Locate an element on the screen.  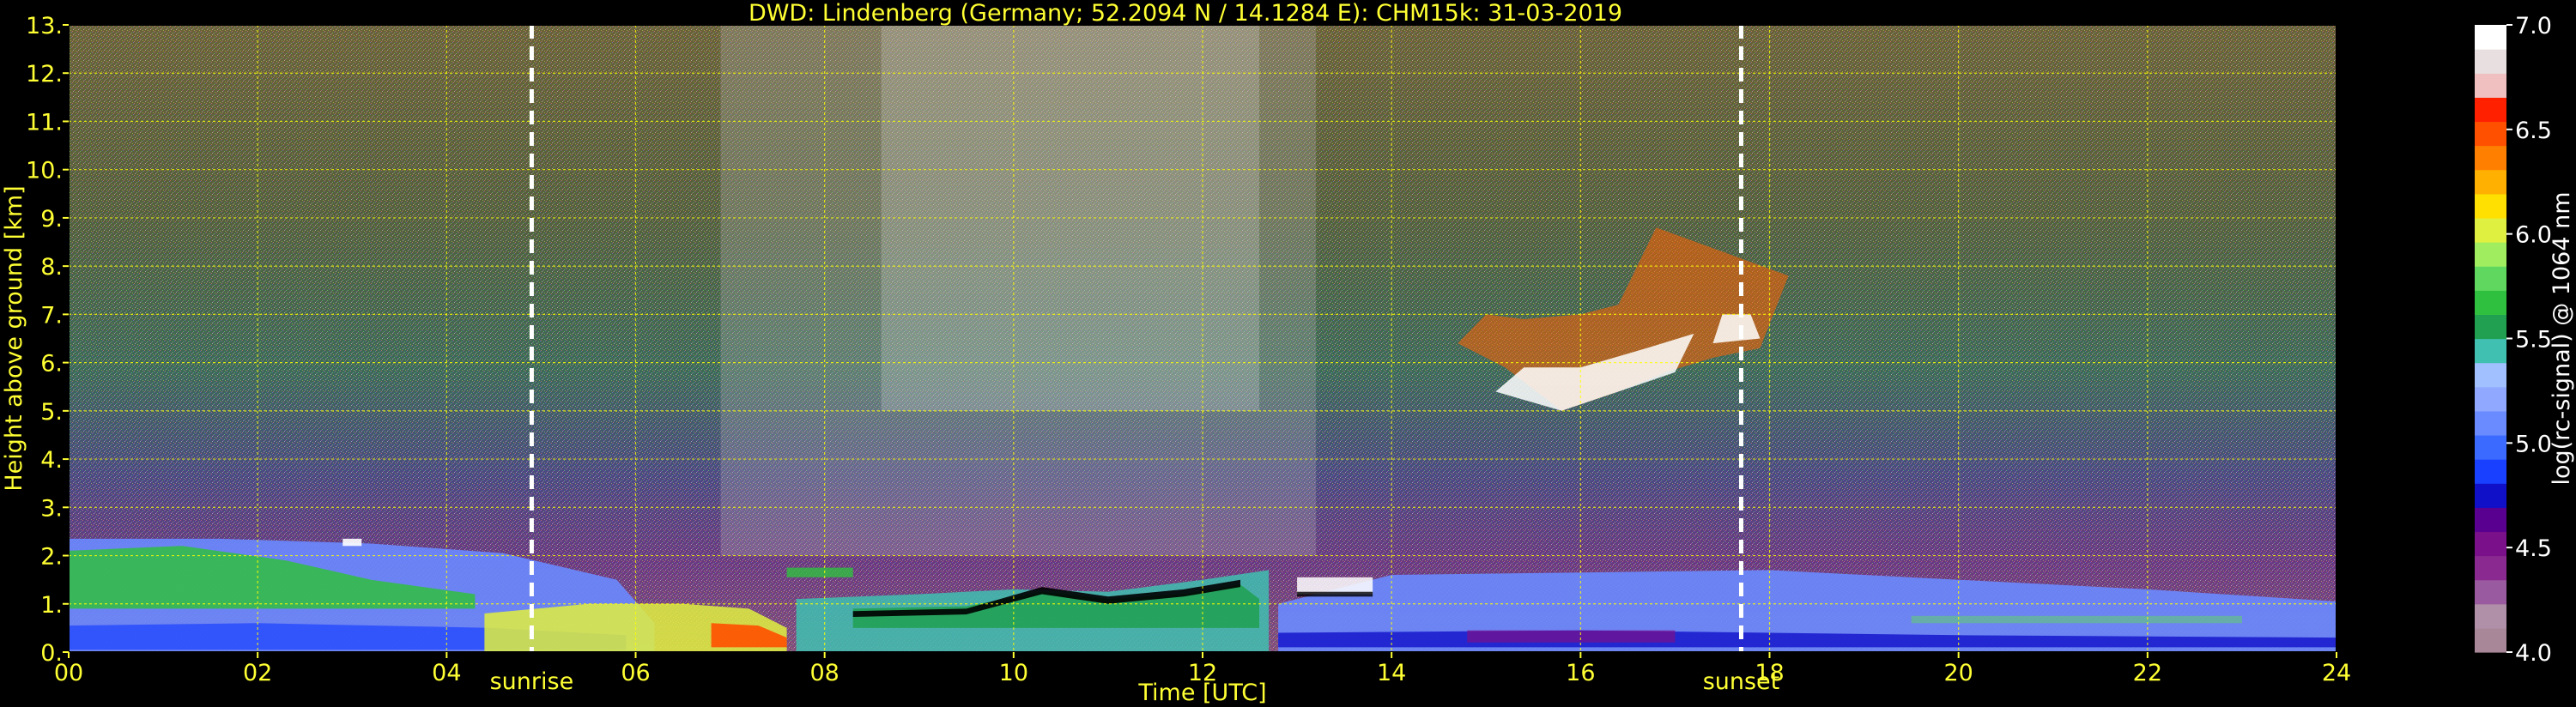
x-tick-label: 24 is located at coordinates (2336, 673).